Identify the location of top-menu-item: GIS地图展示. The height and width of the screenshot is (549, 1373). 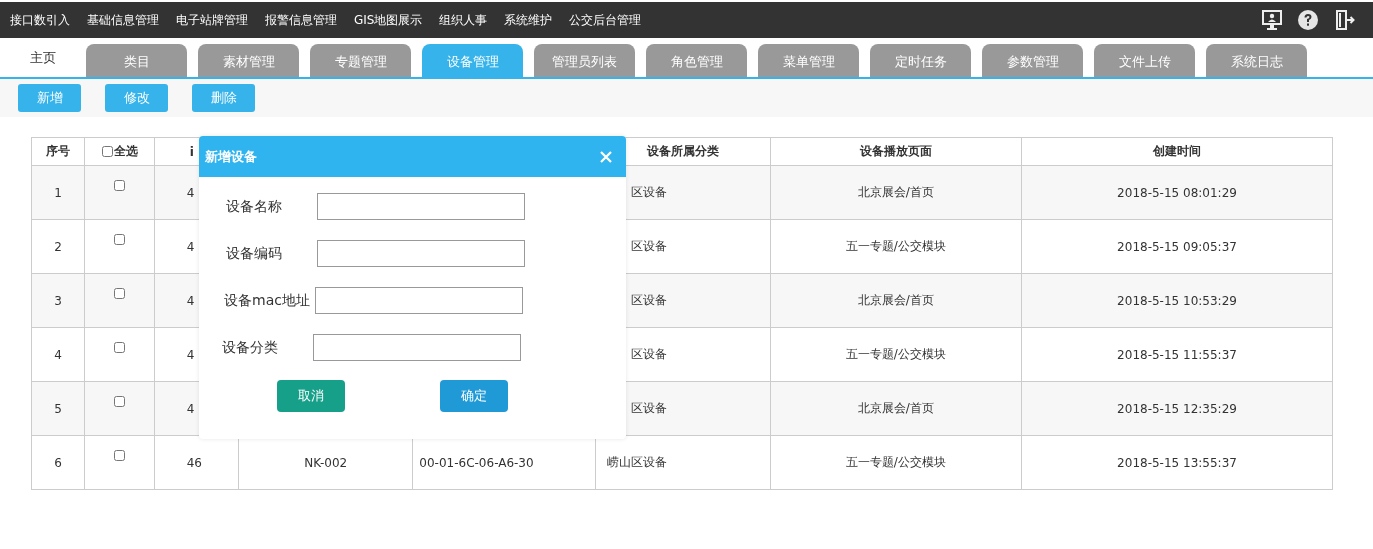
(388, 20).